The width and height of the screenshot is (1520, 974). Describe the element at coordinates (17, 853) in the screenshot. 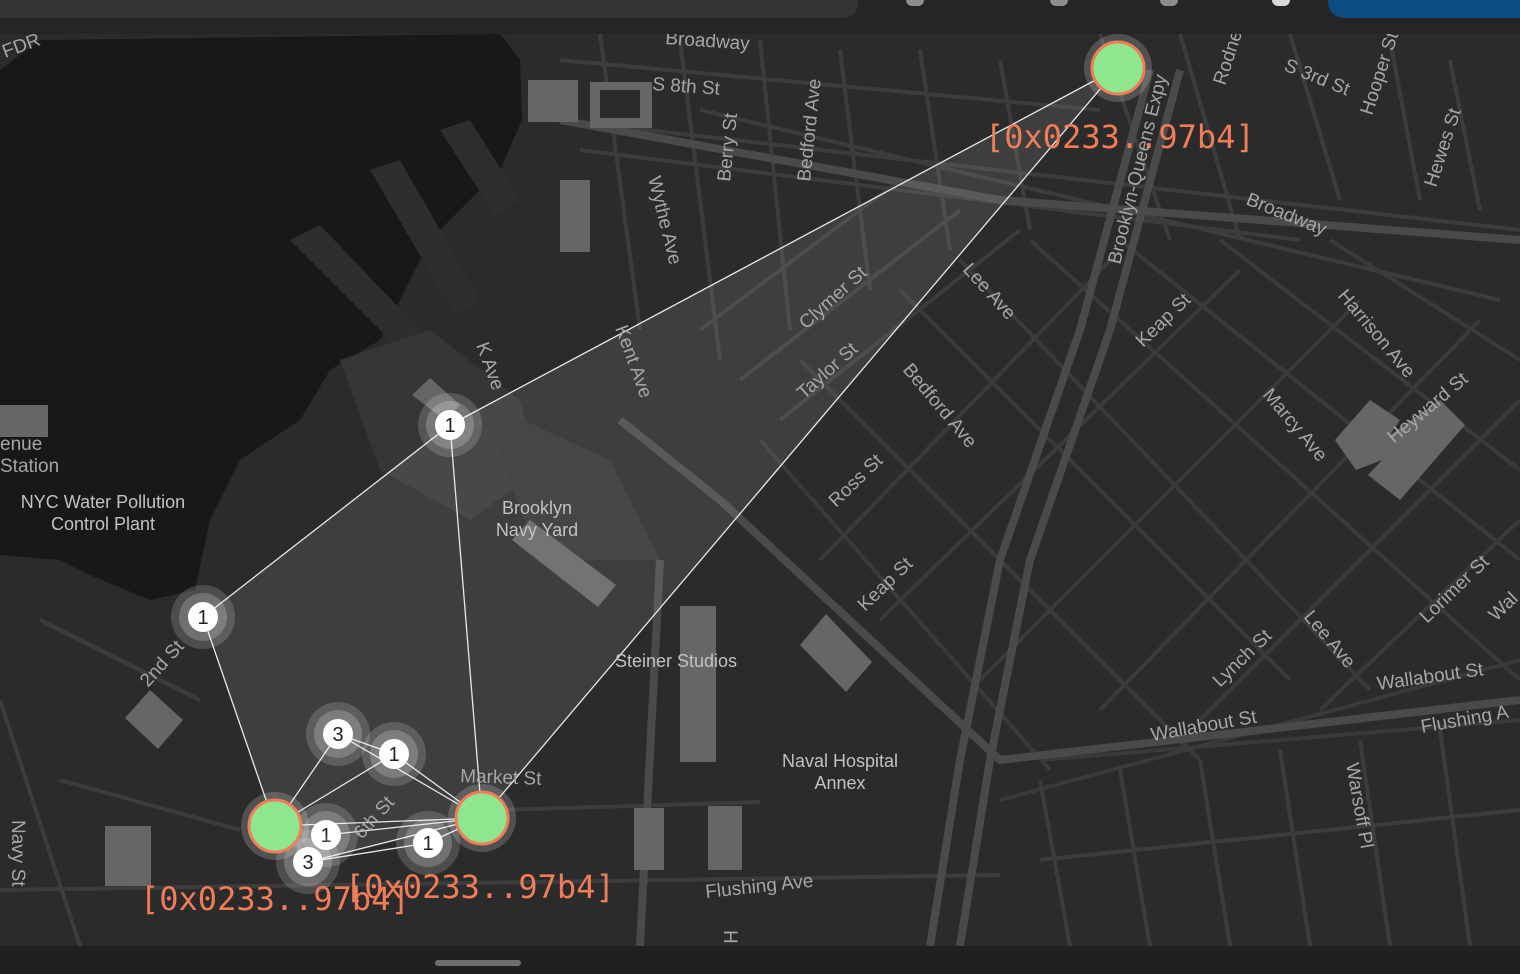

I see `street-label: Navy St` at that location.